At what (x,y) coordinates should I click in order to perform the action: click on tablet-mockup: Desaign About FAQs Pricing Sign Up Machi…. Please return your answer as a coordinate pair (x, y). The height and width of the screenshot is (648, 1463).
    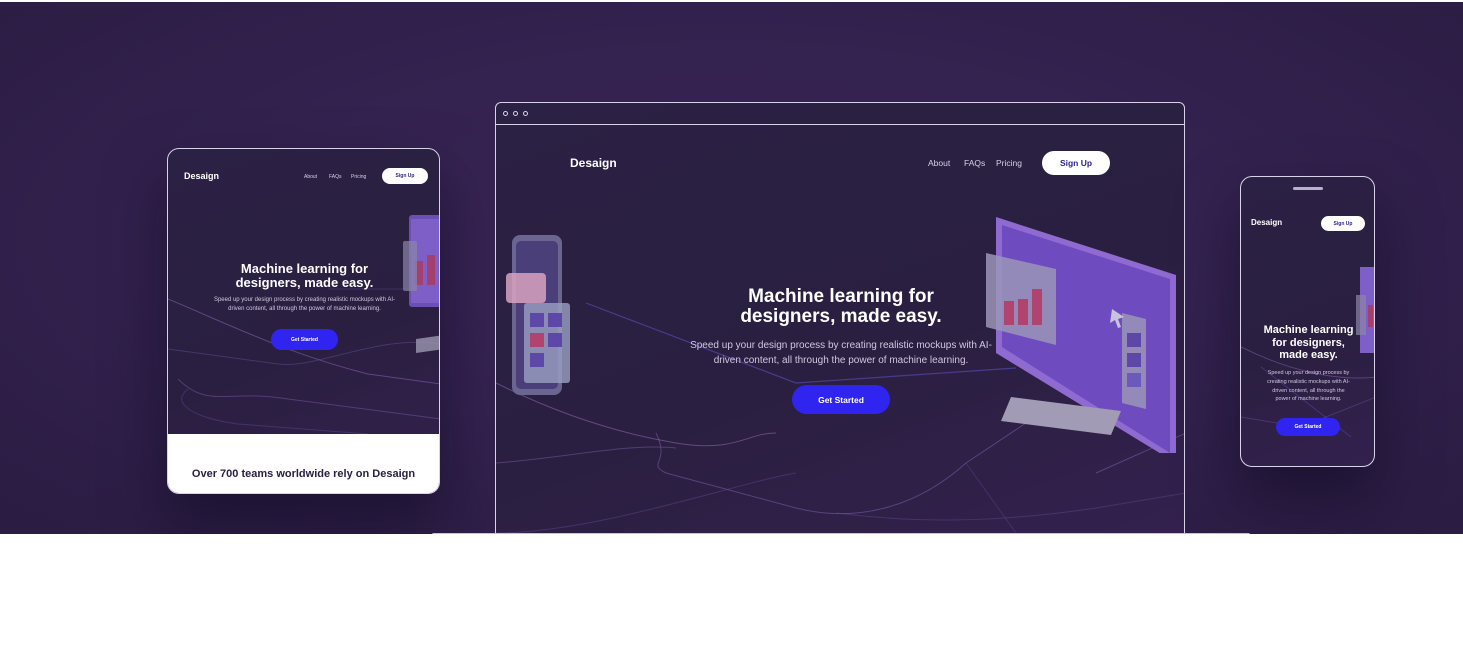
    Looking at the image, I should click on (303, 321).